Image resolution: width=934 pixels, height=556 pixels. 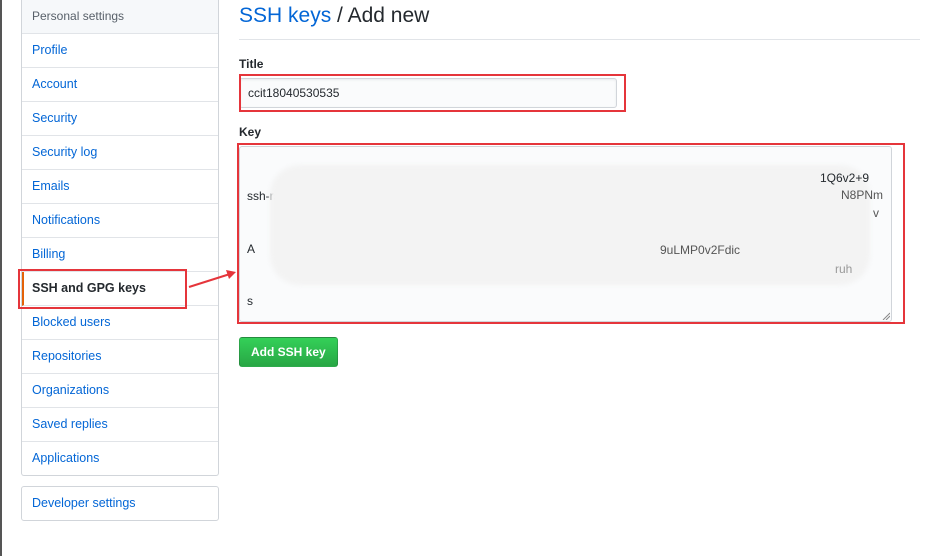 I want to click on sidebar-item-security-log: Security log, so click(x=120, y=153).